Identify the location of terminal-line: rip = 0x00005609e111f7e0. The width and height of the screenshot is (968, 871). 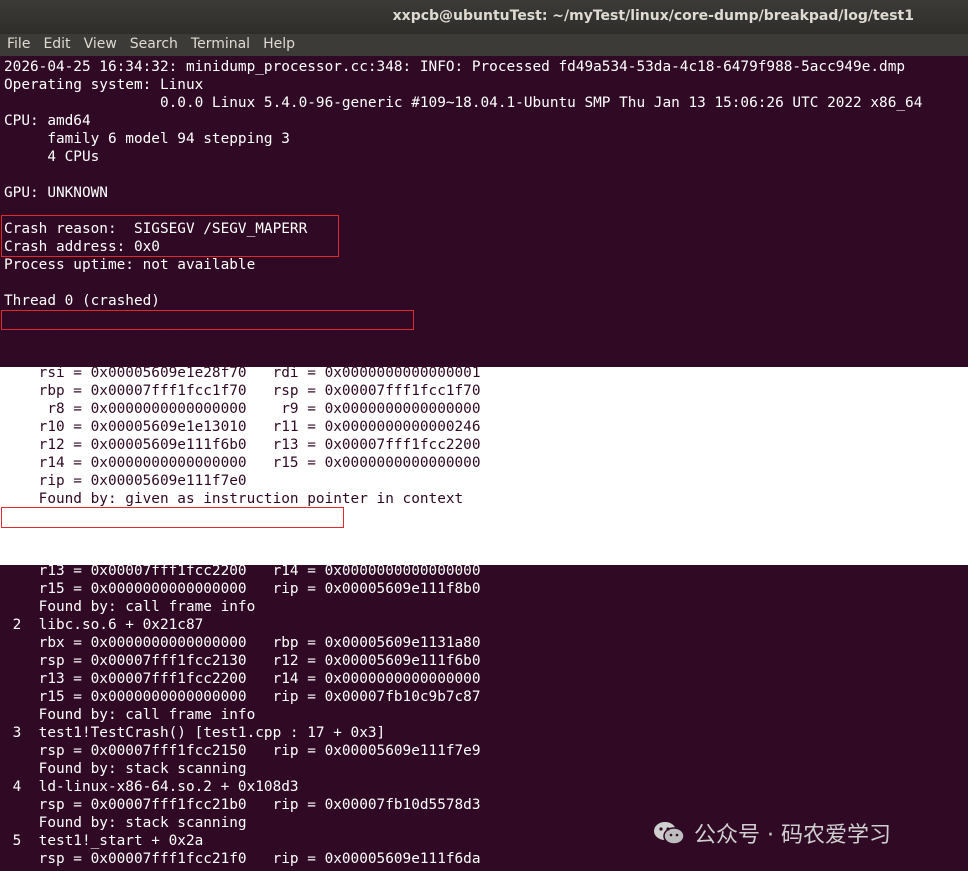
(125, 481).